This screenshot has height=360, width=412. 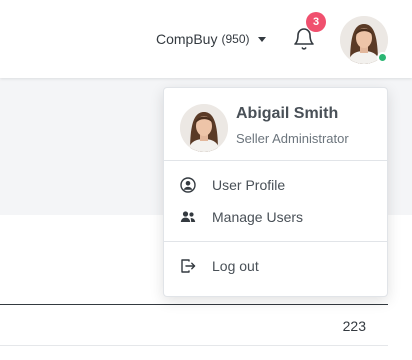 I want to click on menu-item-log-out: Log out, so click(x=275, y=266).